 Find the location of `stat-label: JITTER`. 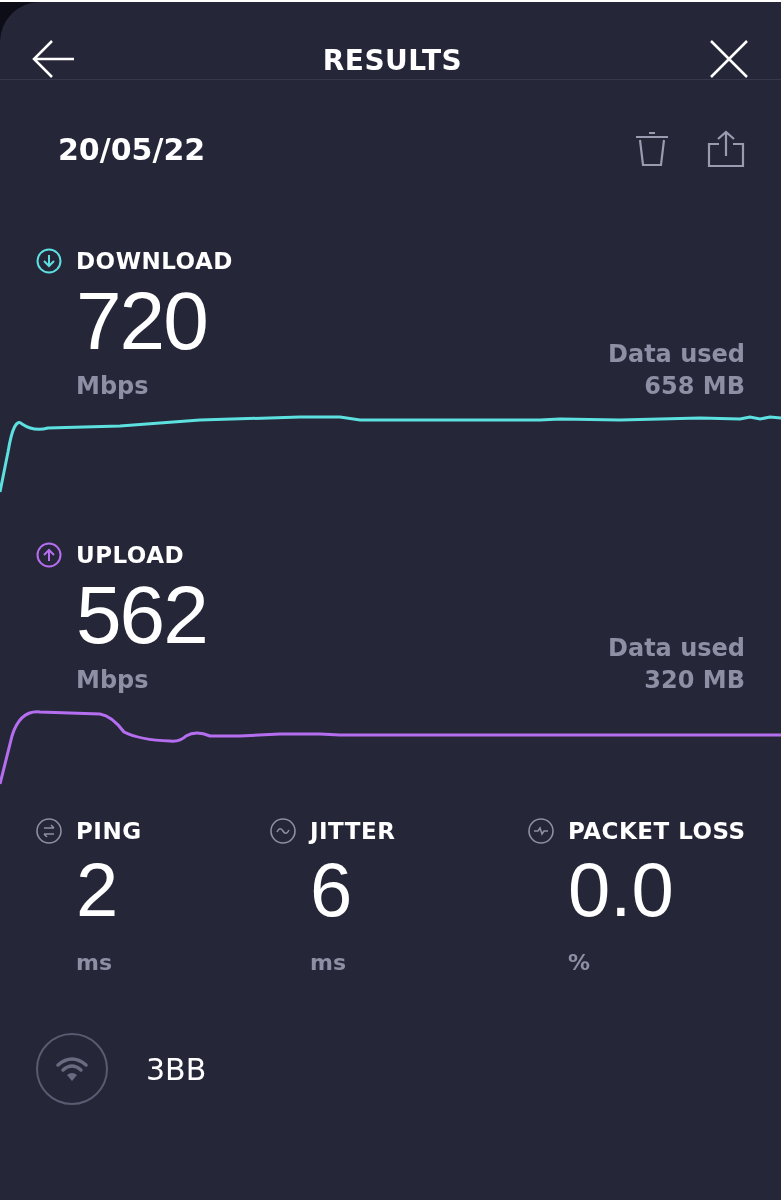

stat-label: JITTER is located at coordinates (353, 831).